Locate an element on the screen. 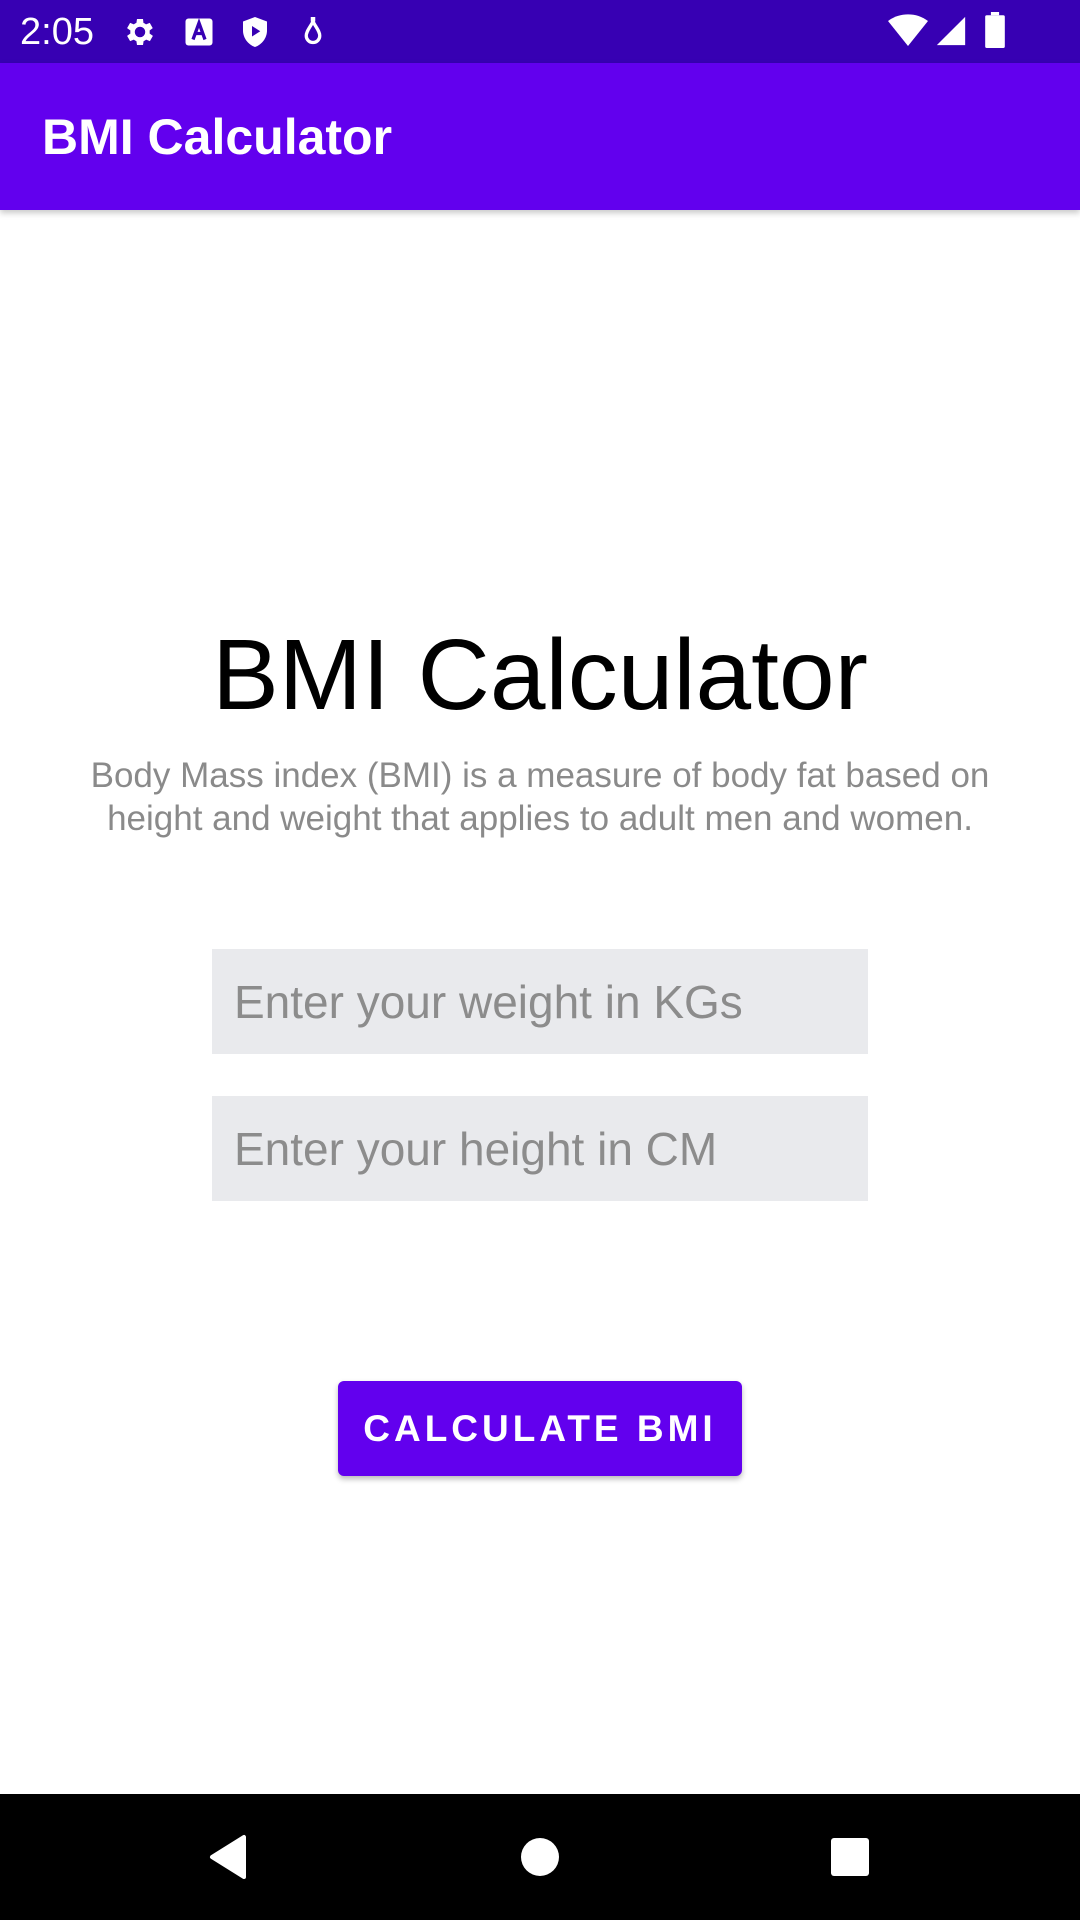  calculate-bmi-button: CALCULATE BMI is located at coordinates (540, 1428).